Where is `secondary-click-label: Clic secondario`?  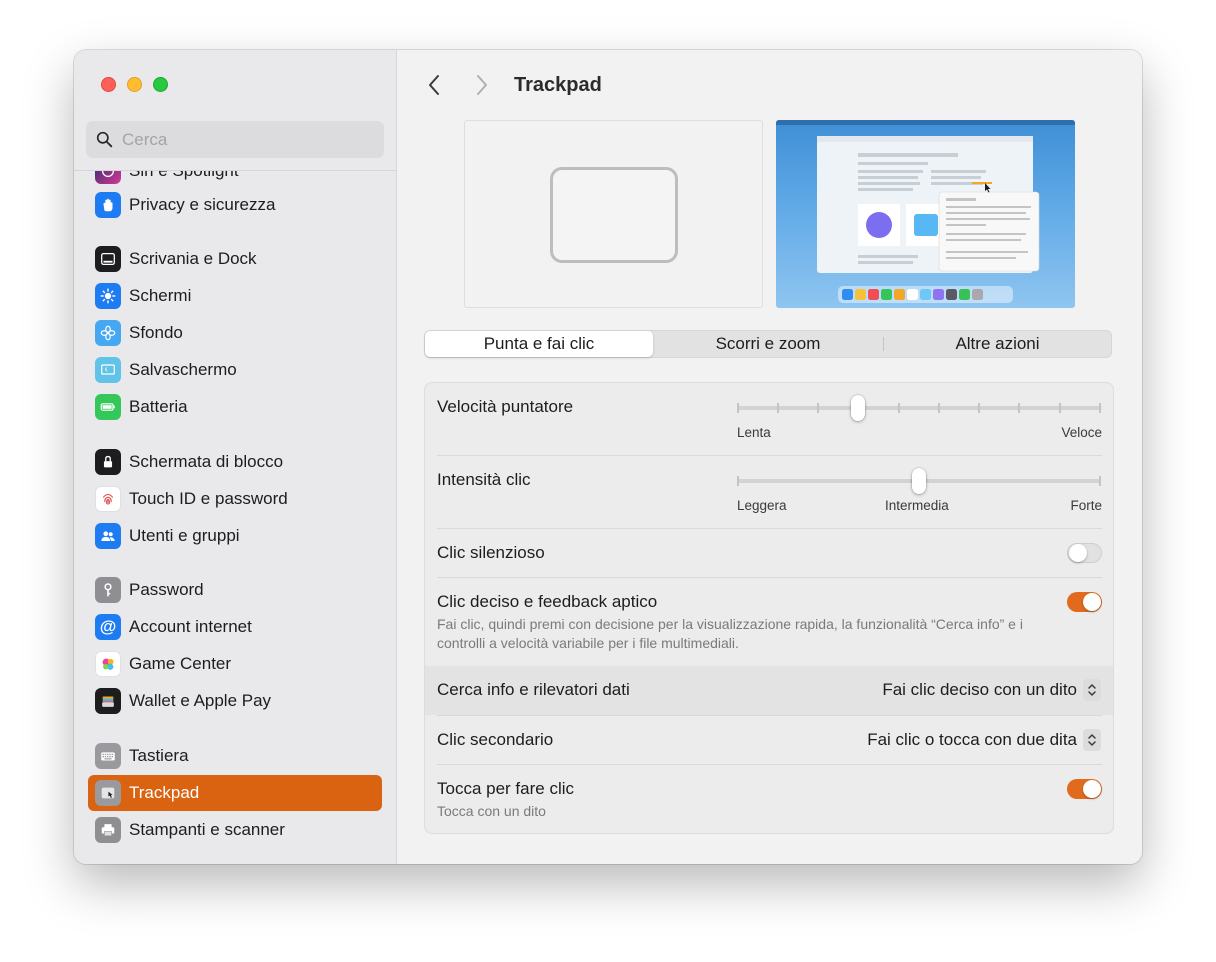 secondary-click-label: Clic secondario is located at coordinates (495, 739).